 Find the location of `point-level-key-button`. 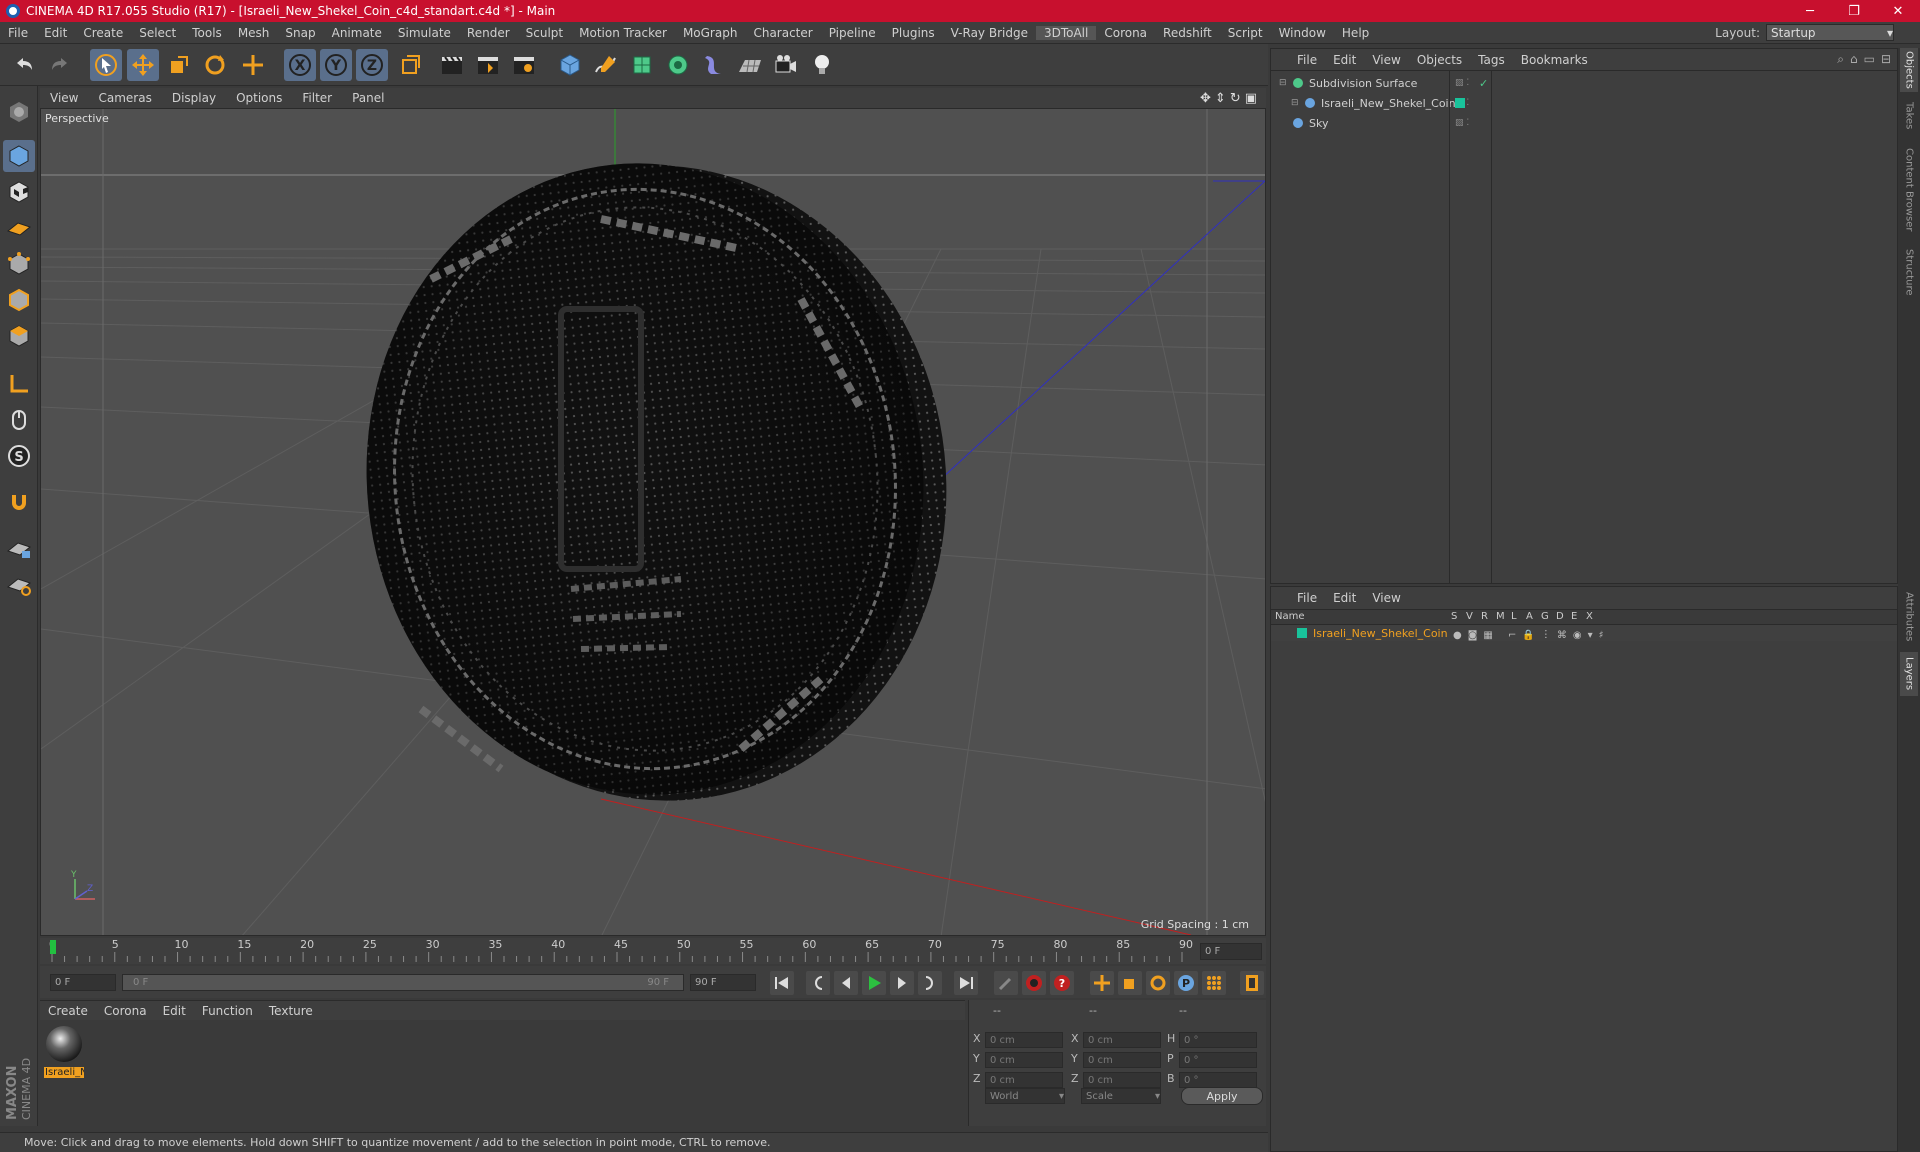

point-level-key-button is located at coordinates (1214, 983).